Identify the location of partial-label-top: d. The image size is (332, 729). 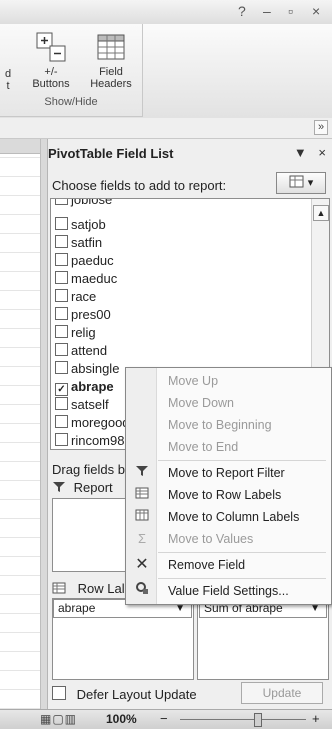
(8, 74).